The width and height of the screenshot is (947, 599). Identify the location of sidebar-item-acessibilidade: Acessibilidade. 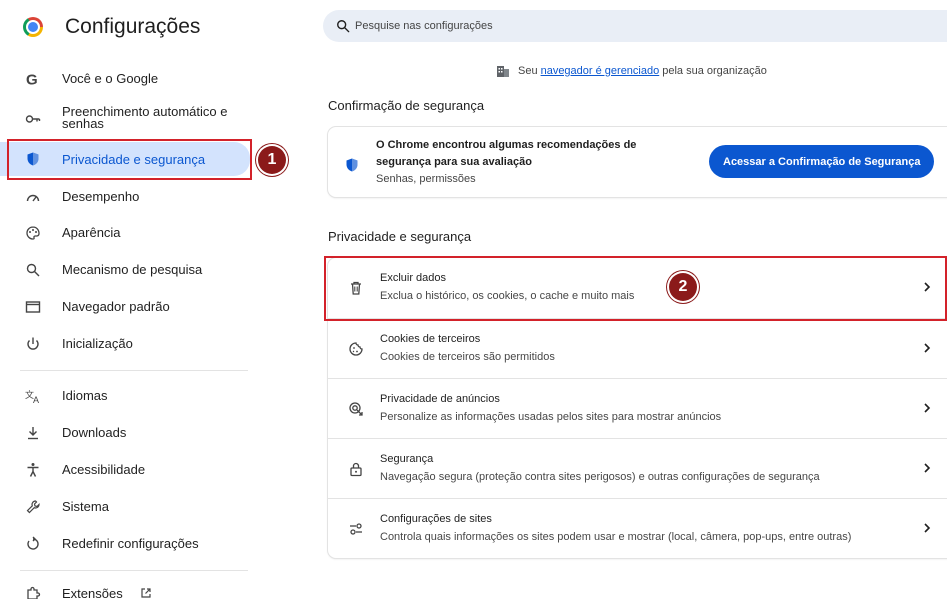
(125, 470).